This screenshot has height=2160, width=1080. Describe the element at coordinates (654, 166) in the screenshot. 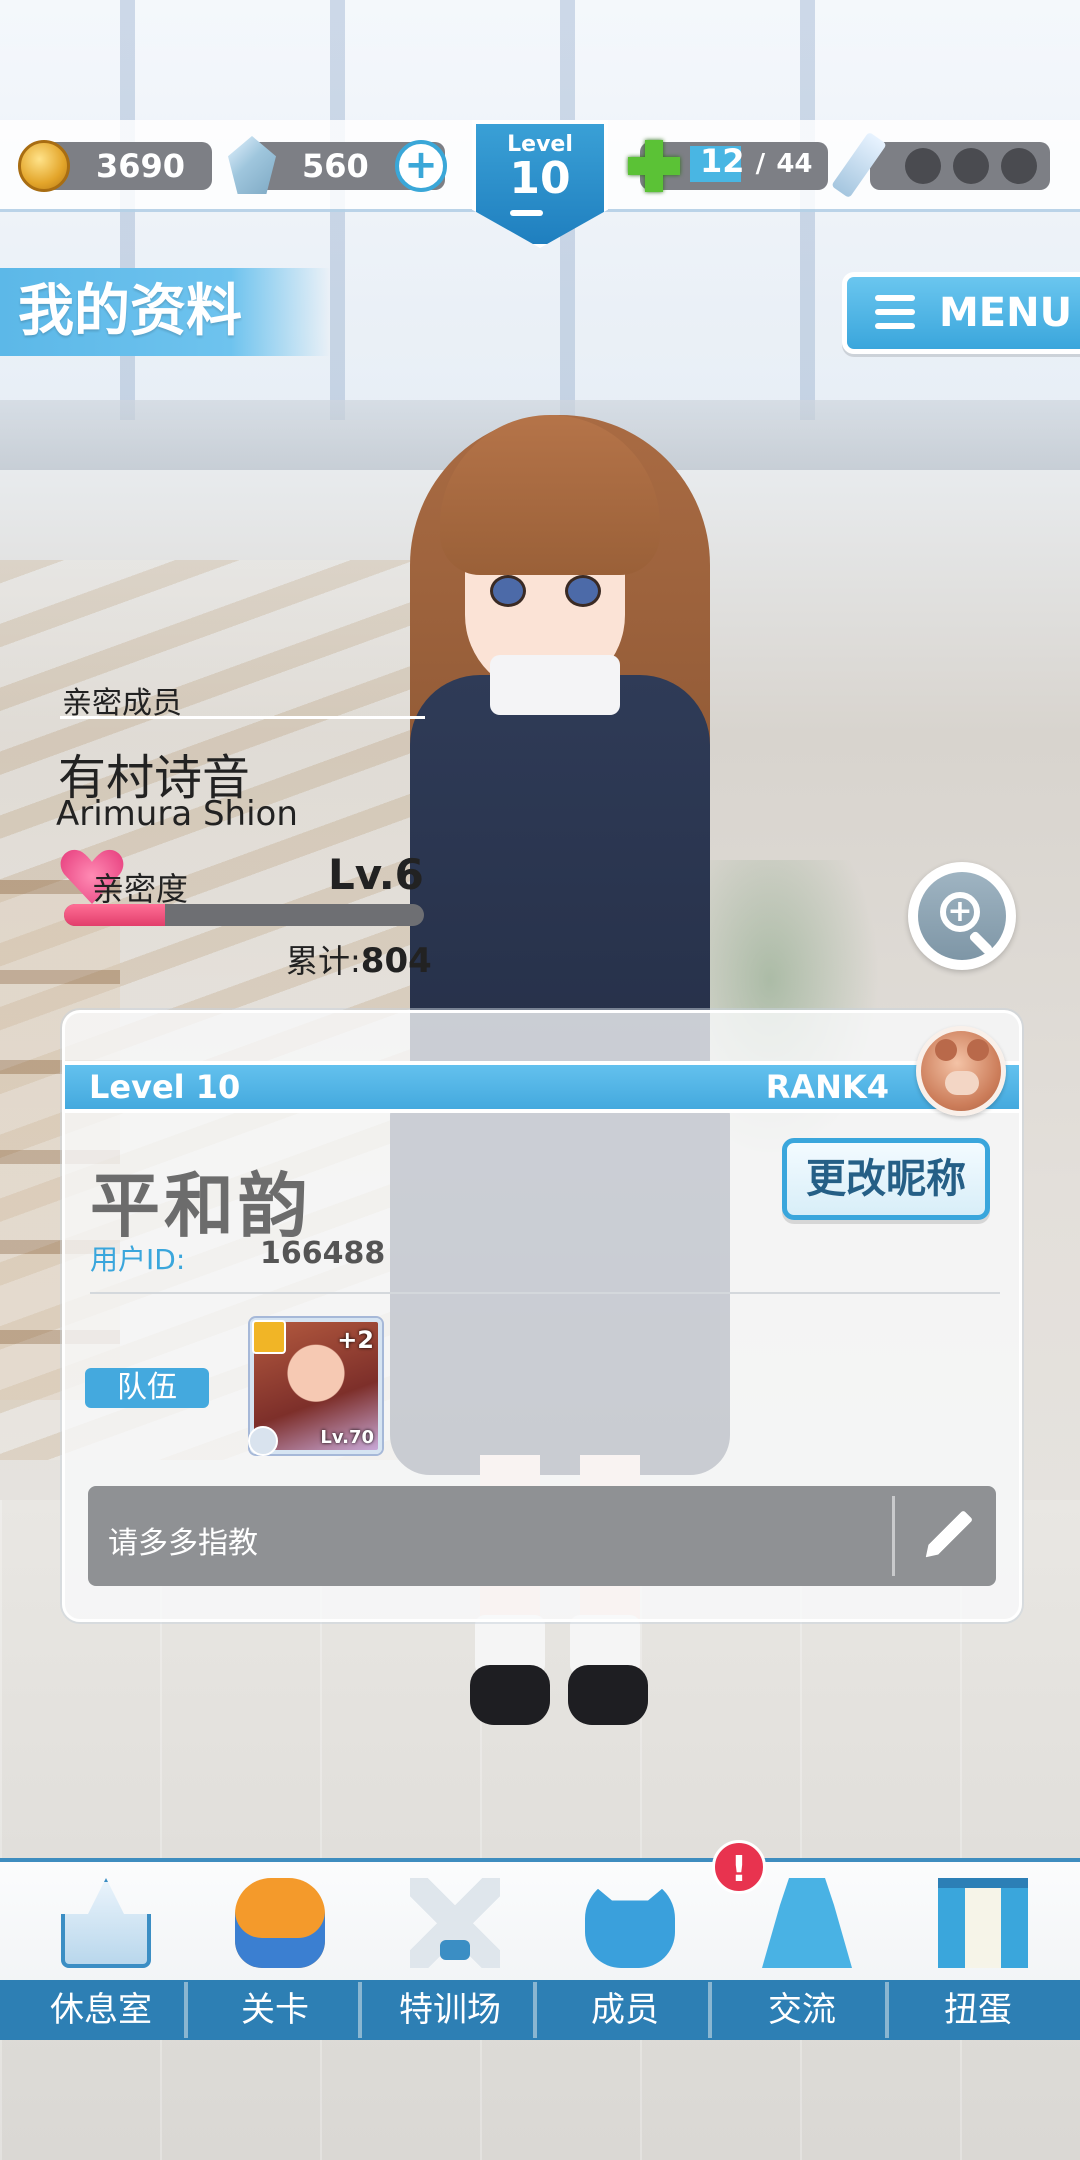

I see `stamina-cross-icon` at that location.